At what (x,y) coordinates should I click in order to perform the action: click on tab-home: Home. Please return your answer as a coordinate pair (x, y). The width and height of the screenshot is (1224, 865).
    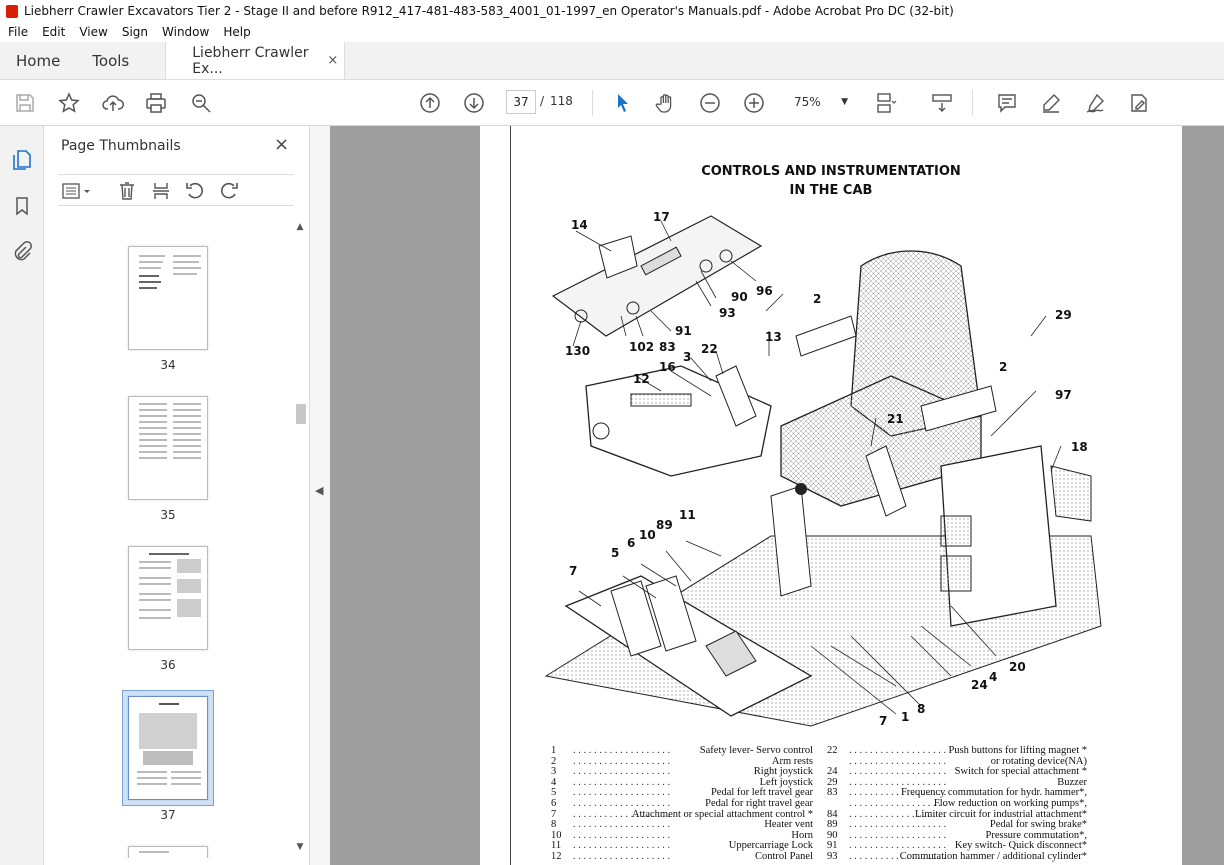
    Looking at the image, I should click on (38, 60).